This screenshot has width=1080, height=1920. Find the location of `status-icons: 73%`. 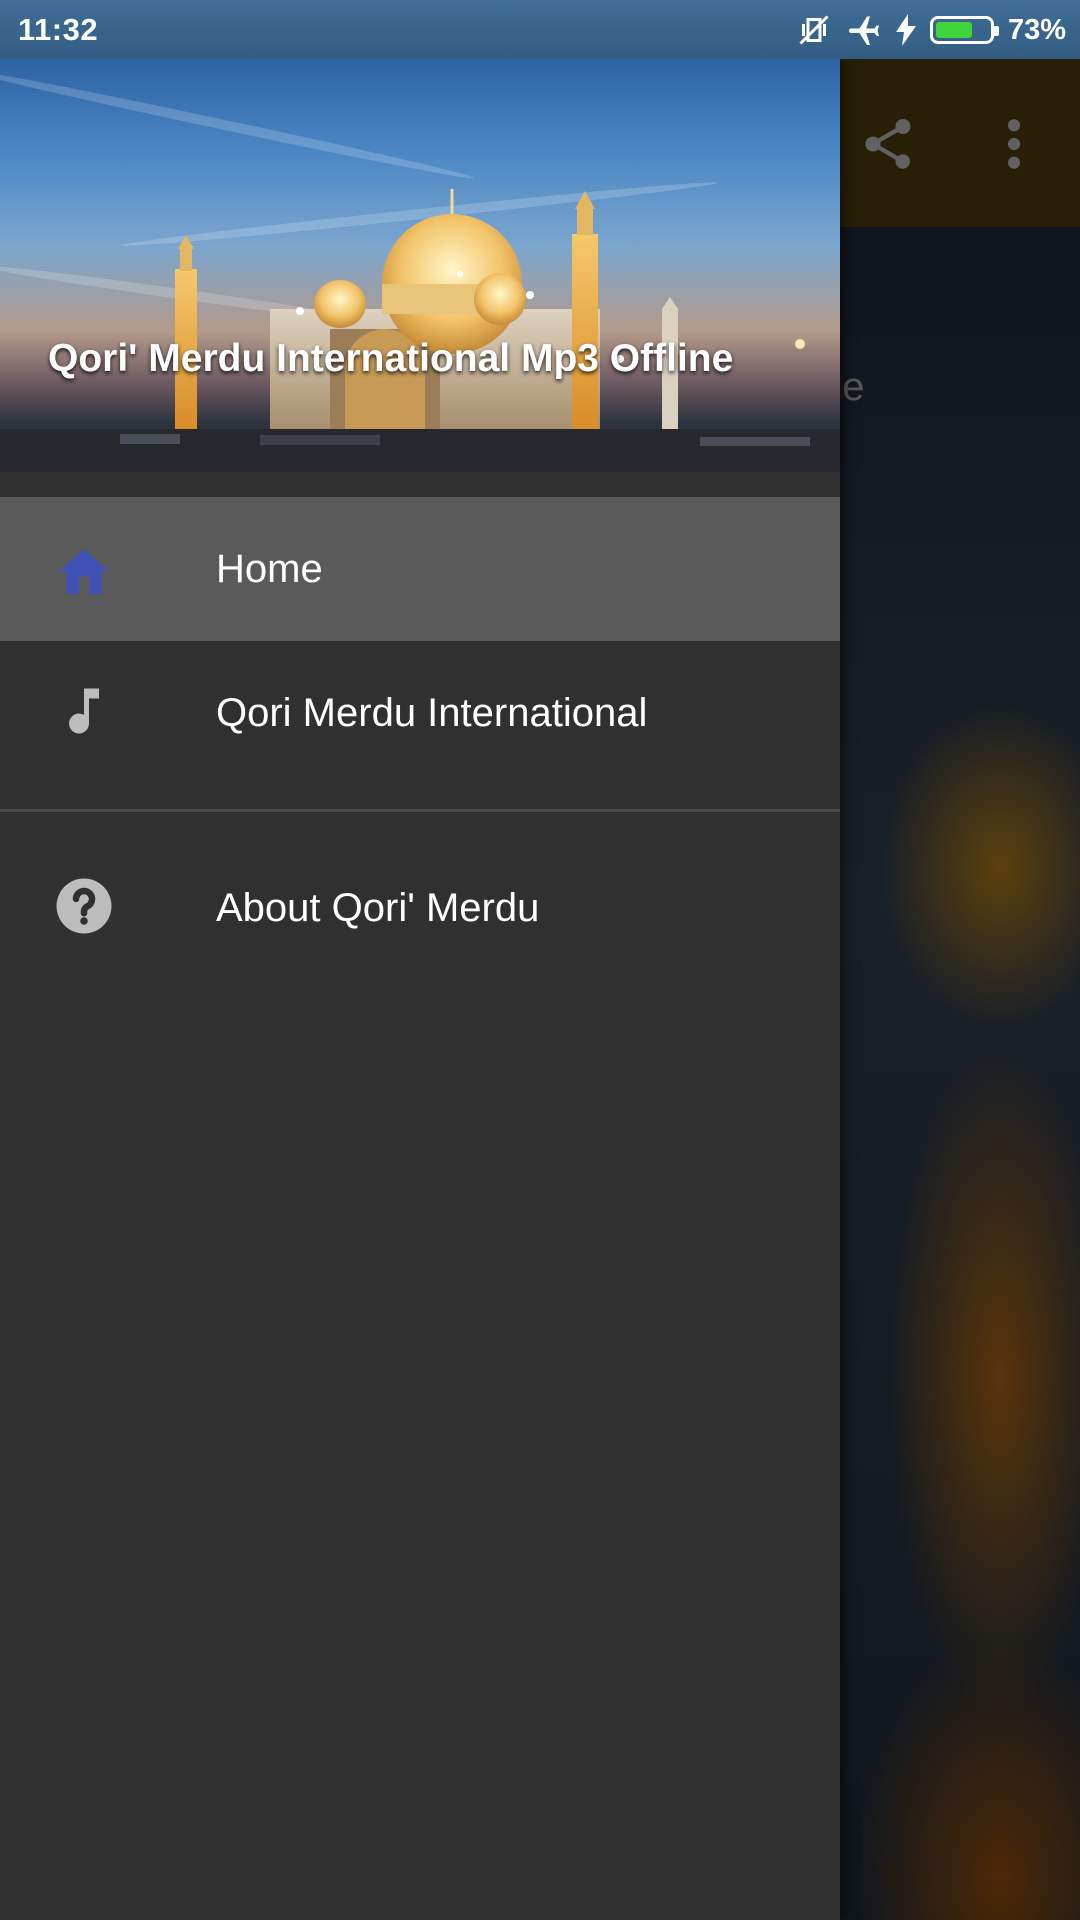

status-icons: 73% is located at coordinates (931, 30).